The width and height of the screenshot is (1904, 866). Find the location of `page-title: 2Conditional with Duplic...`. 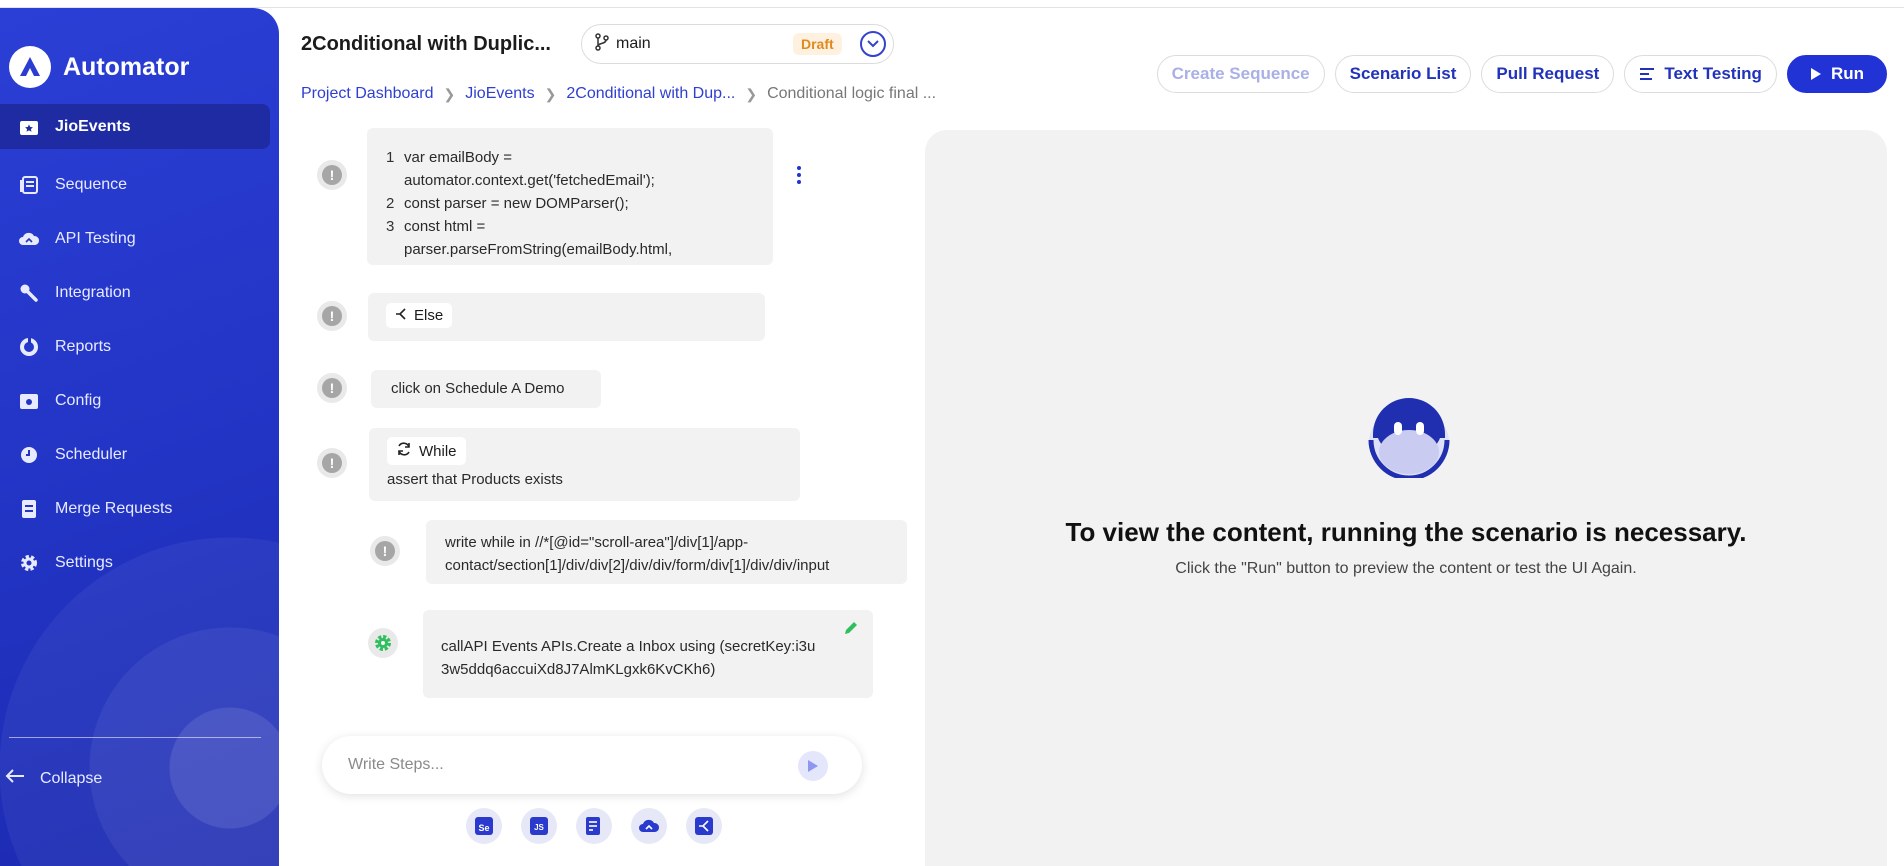

page-title: 2Conditional with Duplic... is located at coordinates (426, 44).